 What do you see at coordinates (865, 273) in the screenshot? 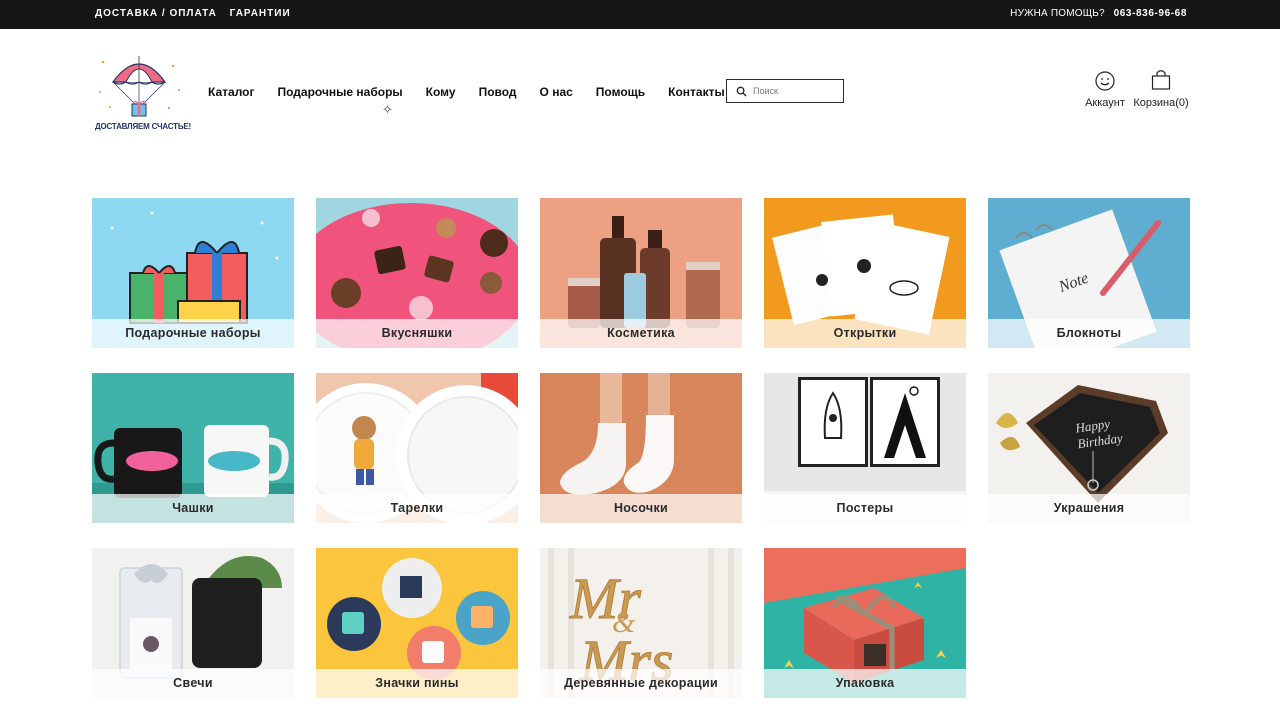
I see `category-tile-postcards: Открытки` at bounding box center [865, 273].